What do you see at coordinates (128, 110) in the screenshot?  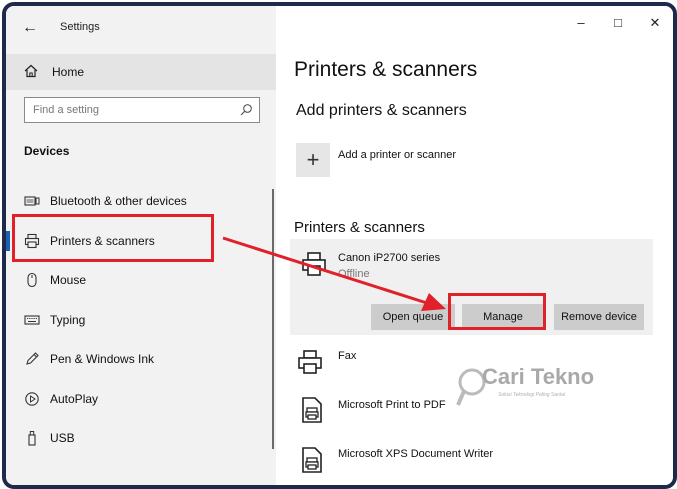 I see `search-input` at bounding box center [128, 110].